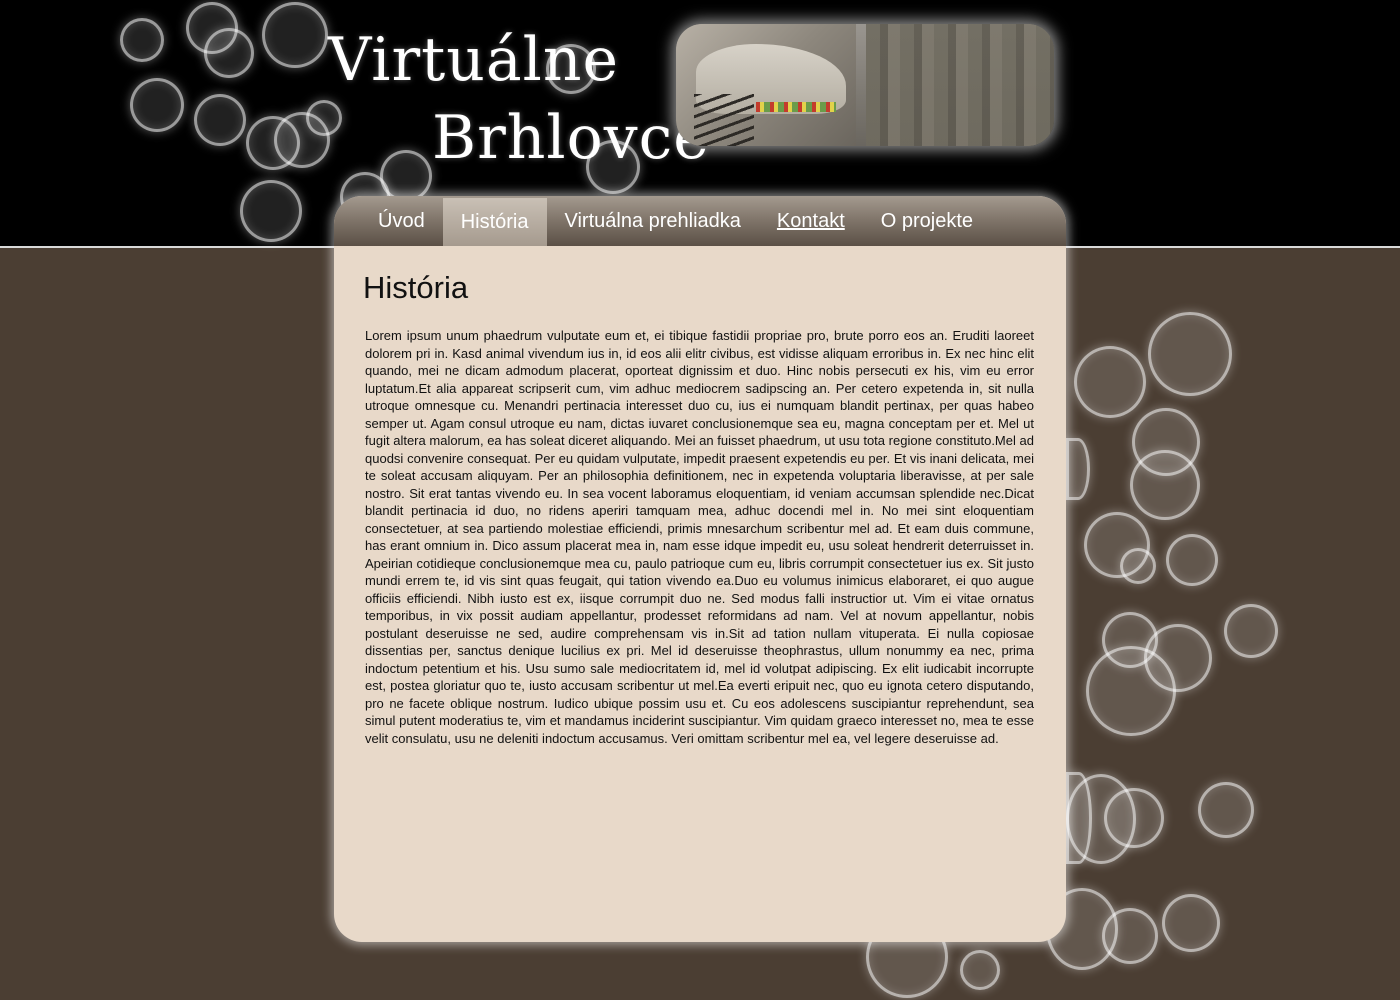 This screenshot has height=1000, width=1400. I want to click on nav-item-virtualna-prehliadka: Virtuálna prehliadka, so click(653, 221).